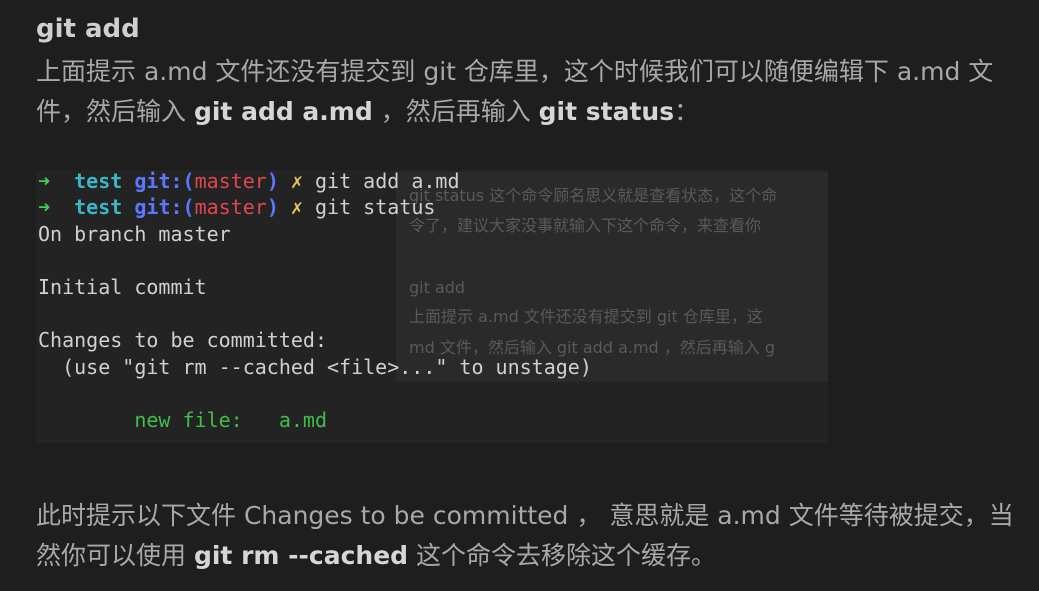 The height and width of the screenshot is (591, 1039). Describe the element at coordinates (375, 207) in the screenshot. I see `command-text: git status` at that location.